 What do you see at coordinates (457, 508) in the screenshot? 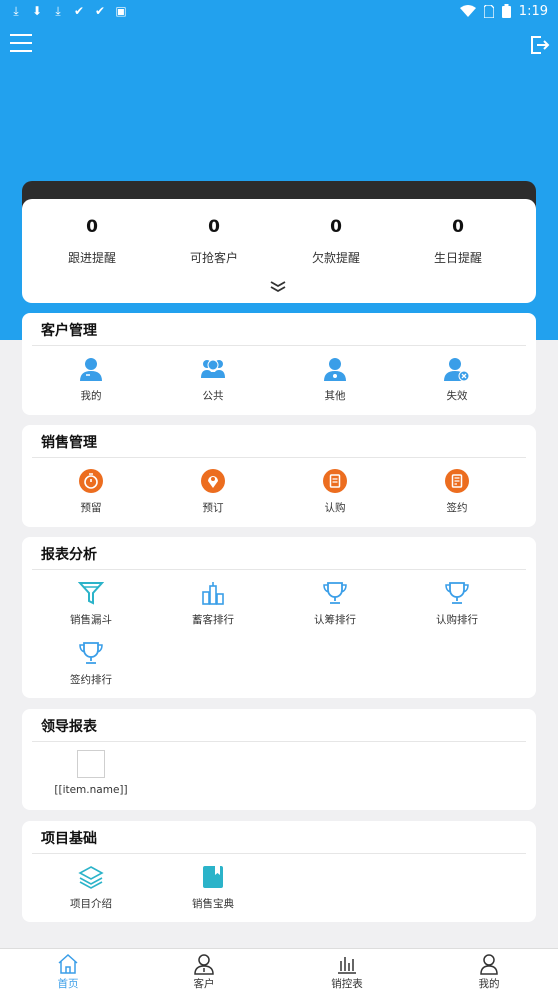
I see `item-label: 签约` at bounding box center [457, 508].